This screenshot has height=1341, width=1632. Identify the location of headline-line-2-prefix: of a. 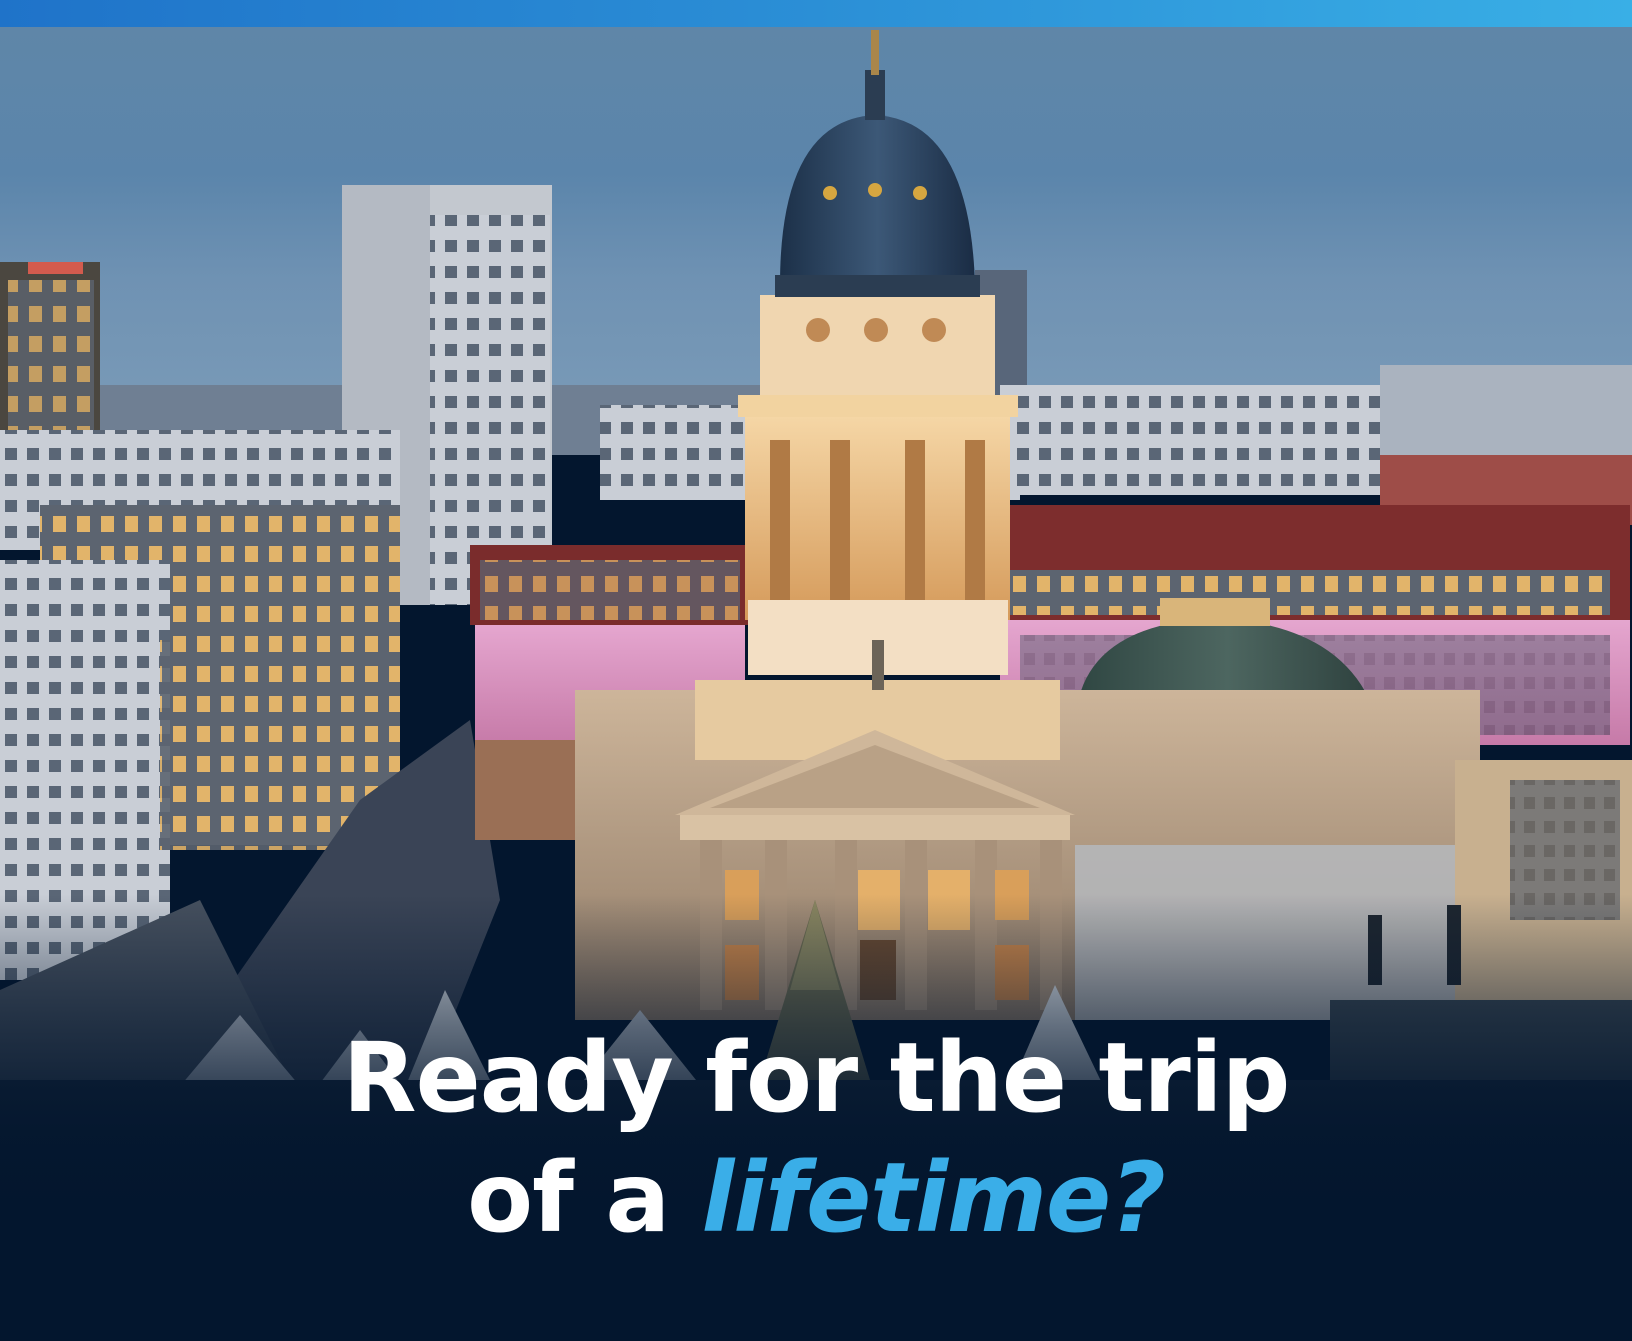
(584, 1198).